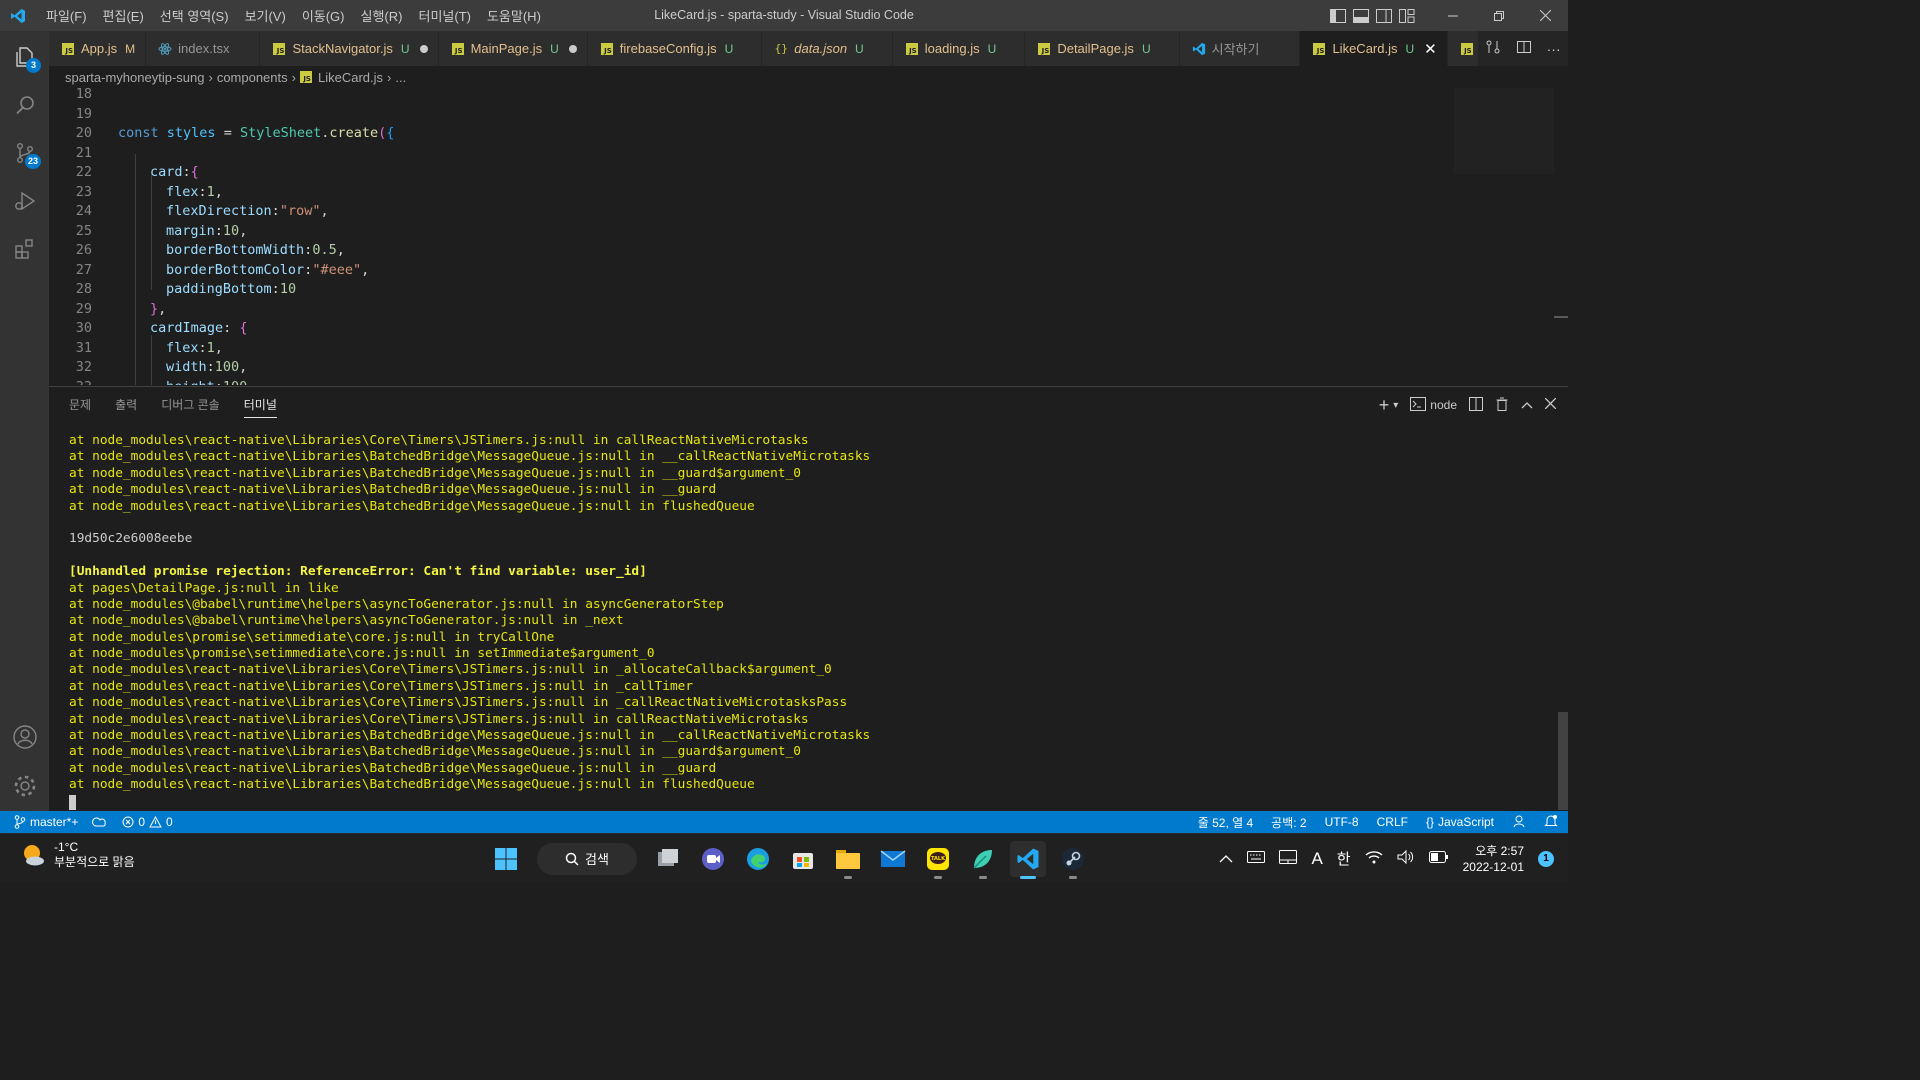 The image size is (1920, 1080). I want to click on notification-badge: 1, so click(1546, 858).